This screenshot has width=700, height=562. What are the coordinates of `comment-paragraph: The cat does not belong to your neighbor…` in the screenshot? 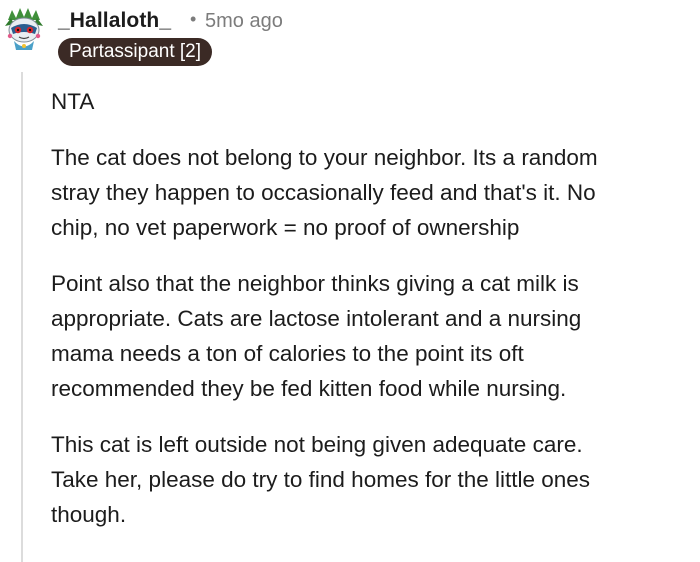 It's located at (324, 192).